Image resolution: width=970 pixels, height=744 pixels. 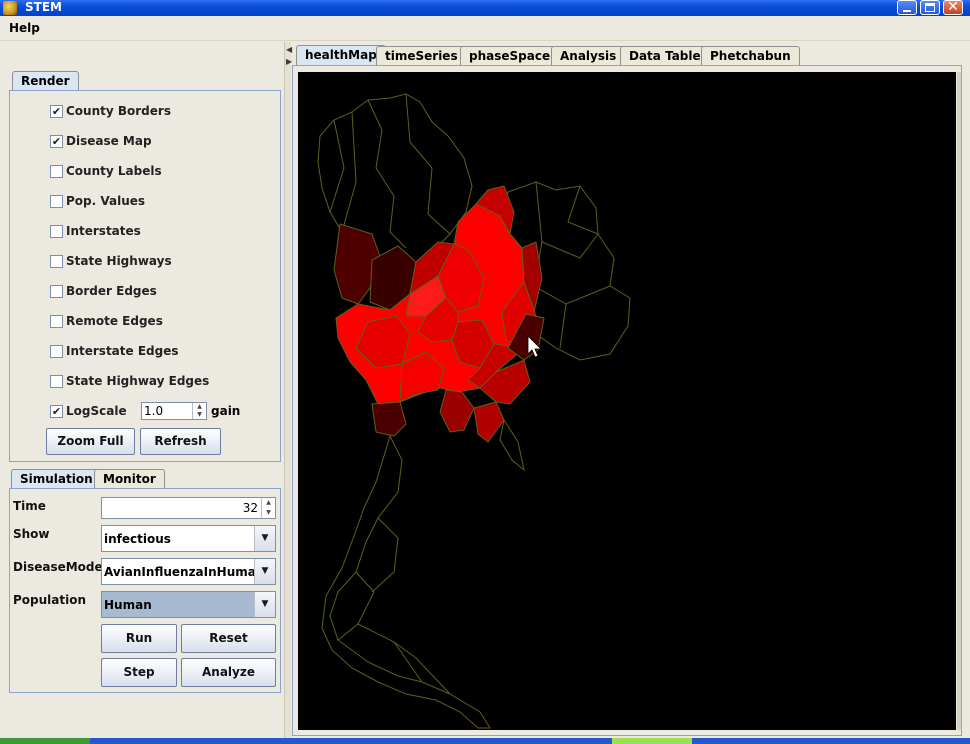 I want to click on checkbox-label: Interstates, so click(x=103, y=231).